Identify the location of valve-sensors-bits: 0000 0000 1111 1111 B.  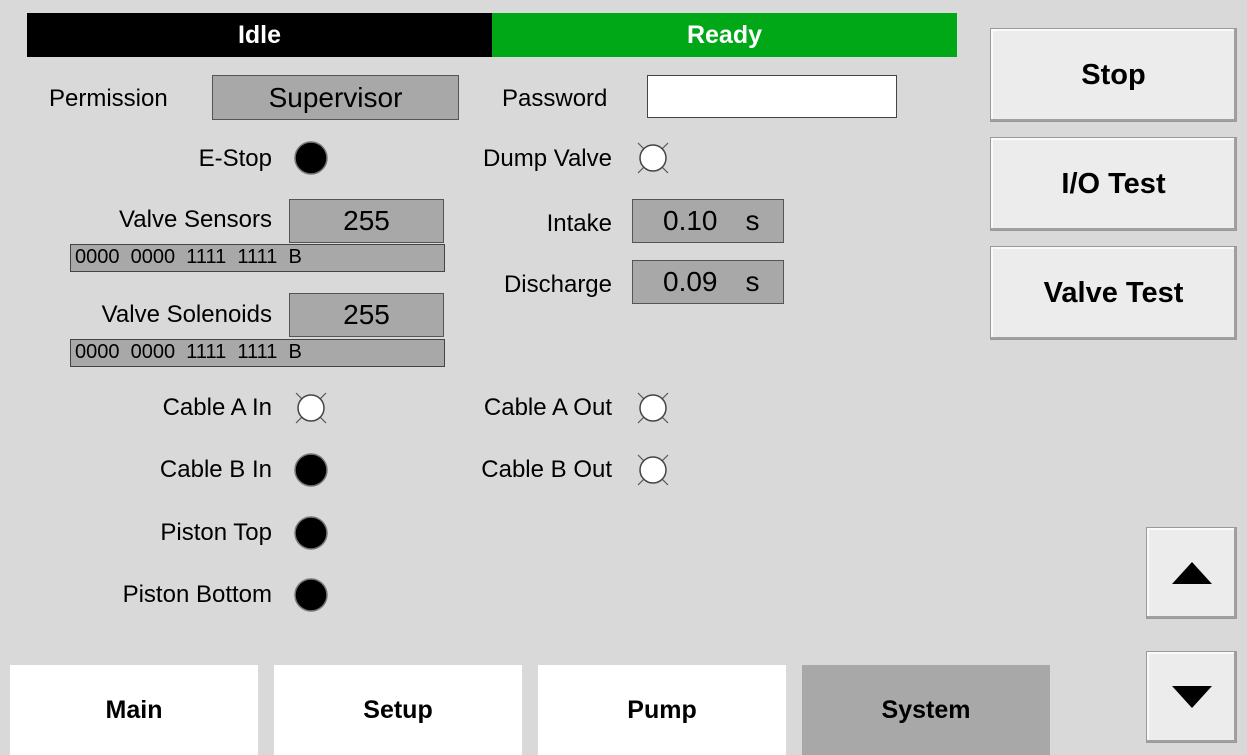
(257, 258).